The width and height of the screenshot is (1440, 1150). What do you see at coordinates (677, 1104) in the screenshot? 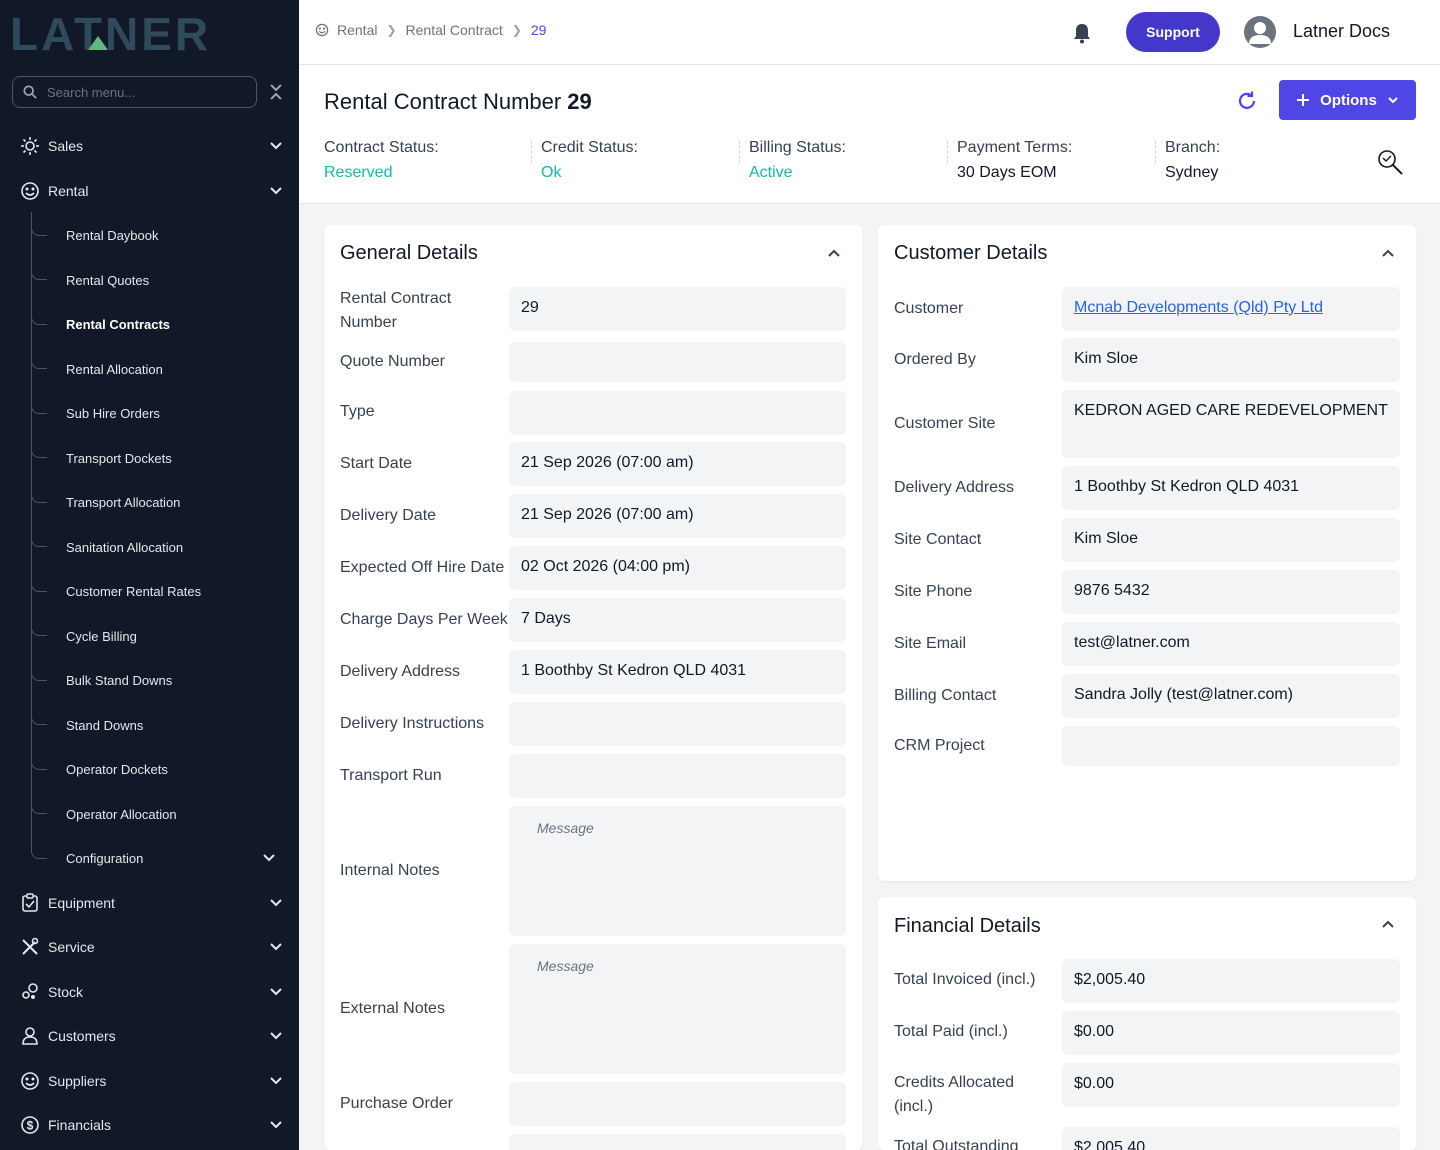
I see `purchase-order-field` at bounding box center [677, 1104].